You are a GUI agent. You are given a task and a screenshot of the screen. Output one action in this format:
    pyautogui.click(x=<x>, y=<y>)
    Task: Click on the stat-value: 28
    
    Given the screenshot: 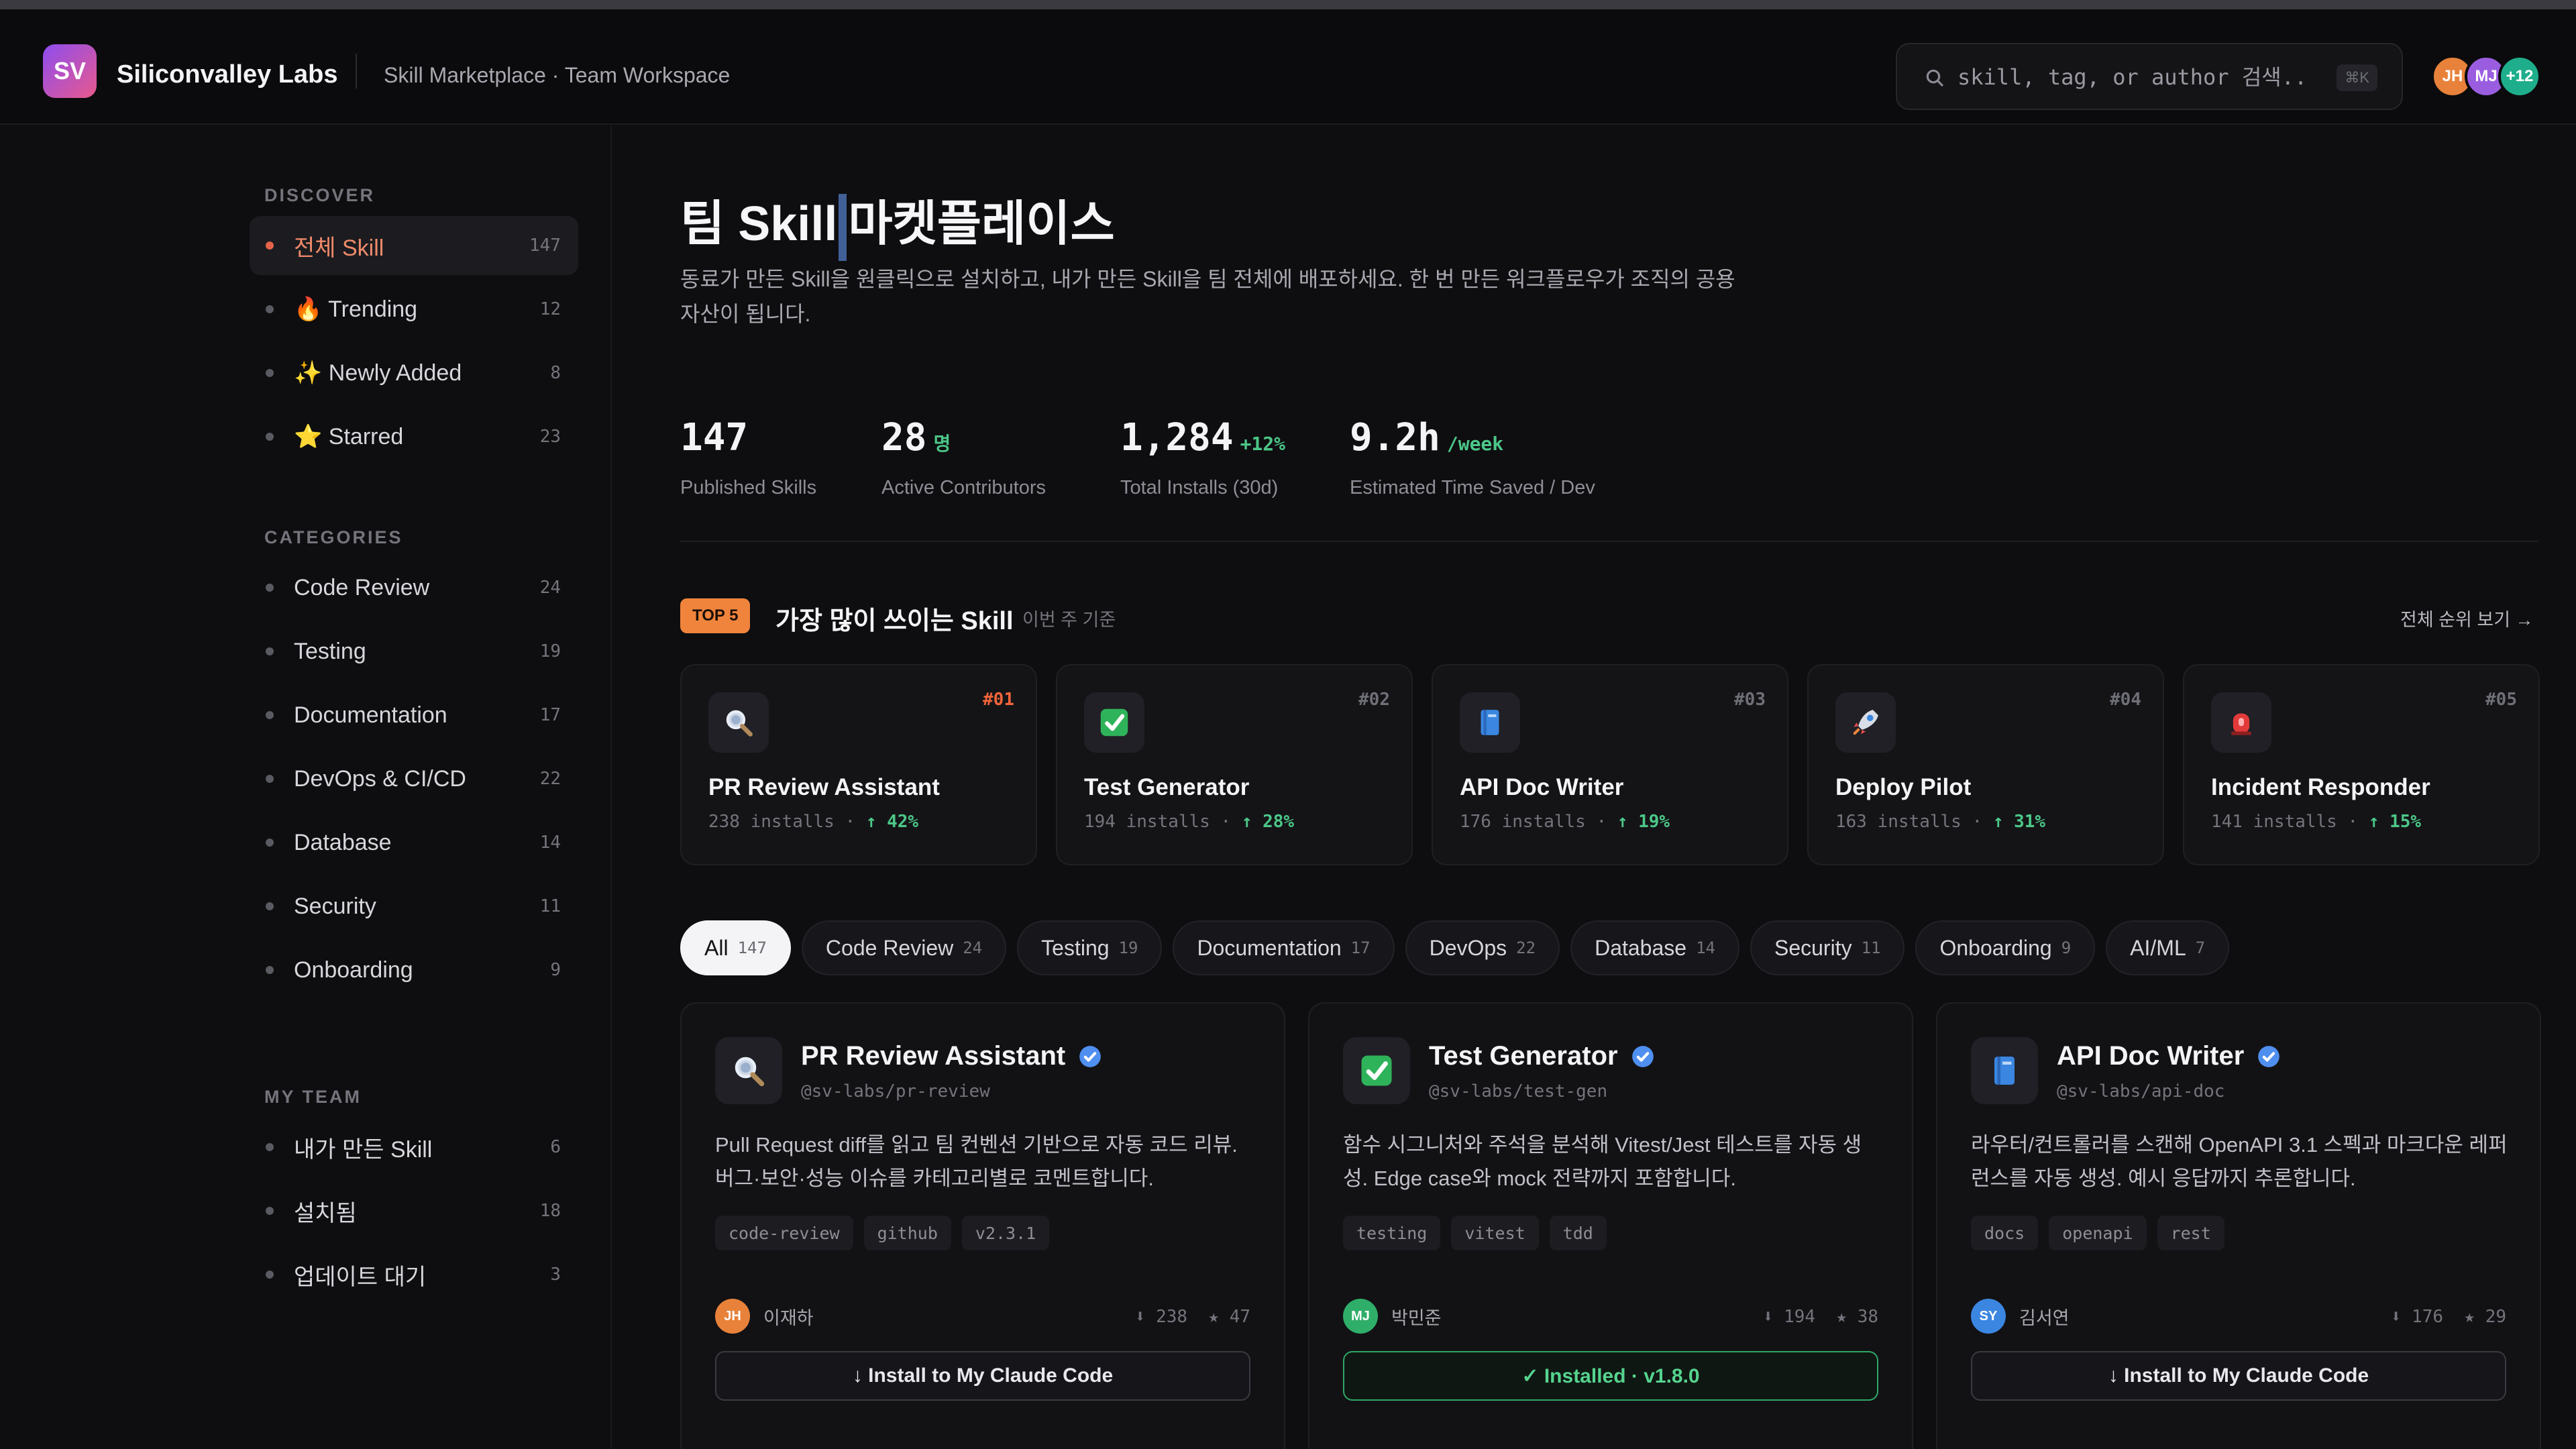 What is the action you would take?
    pyautogui.click(x=904, y=438)
    